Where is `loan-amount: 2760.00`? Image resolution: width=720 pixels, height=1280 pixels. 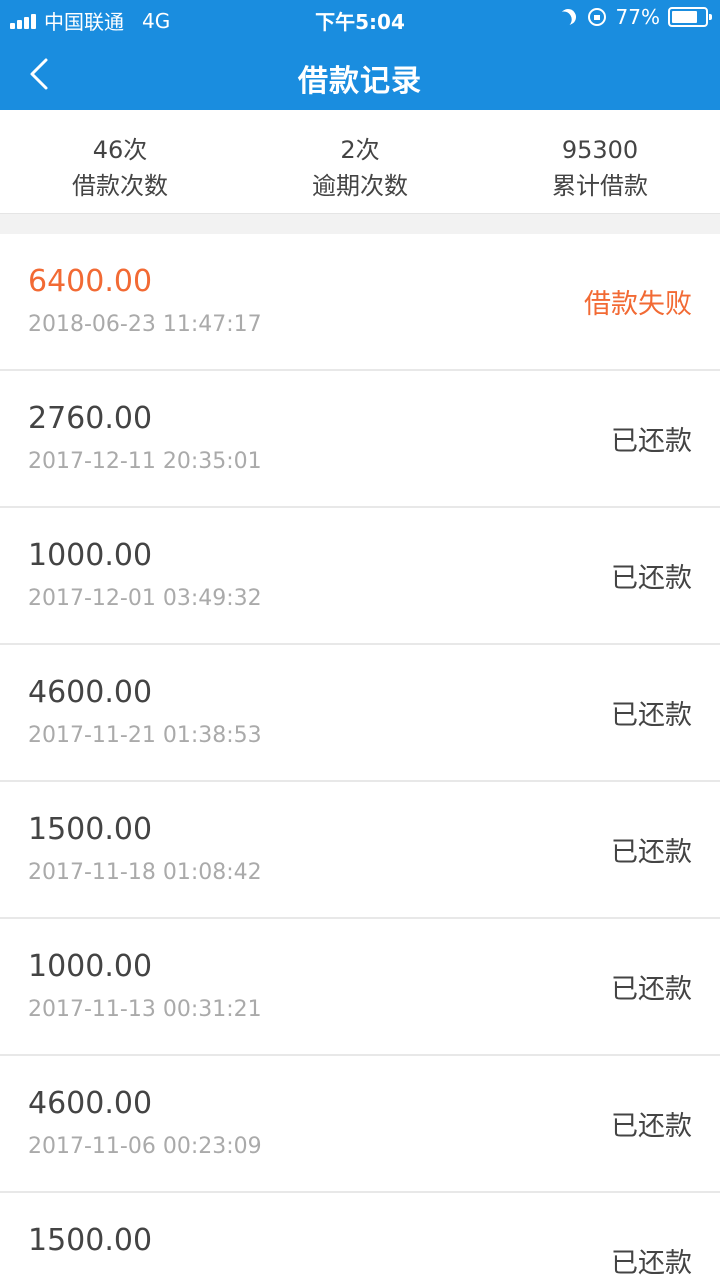 loan-amount: 2760.00 is located at coordinates (90, 418).